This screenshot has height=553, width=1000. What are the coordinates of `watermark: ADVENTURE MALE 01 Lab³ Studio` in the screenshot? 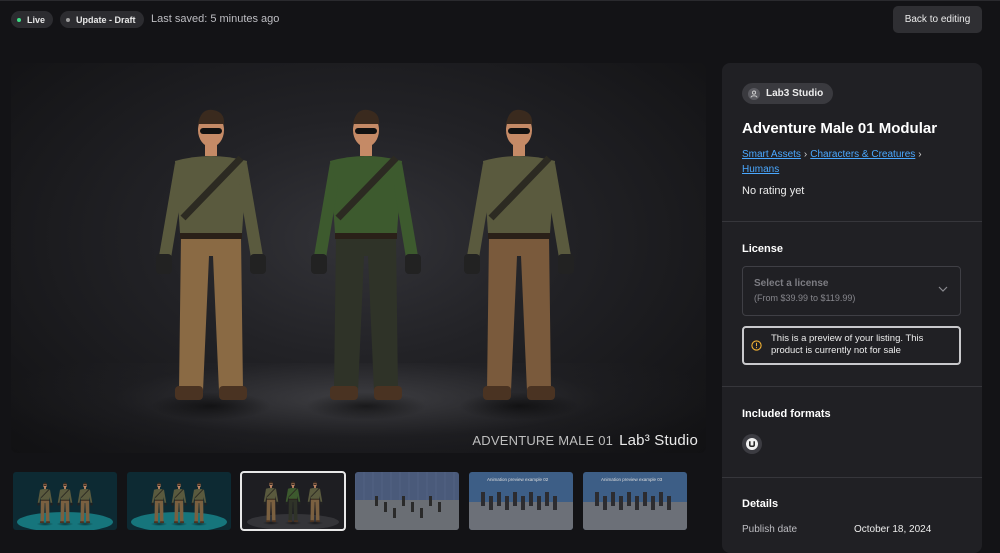 It's located at (585, 440).